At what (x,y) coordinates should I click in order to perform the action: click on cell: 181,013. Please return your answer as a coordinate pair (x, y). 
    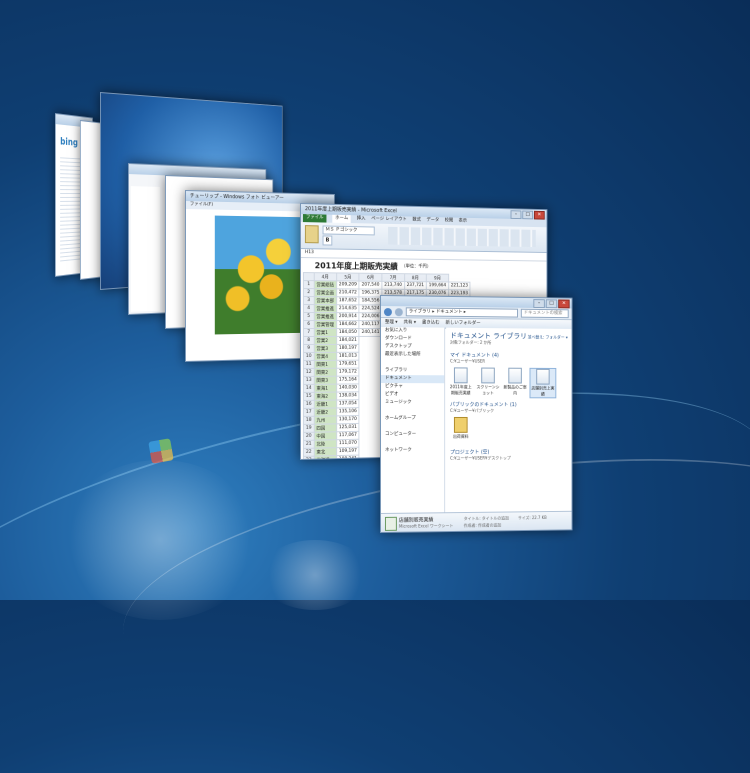
    Looking at the image, I should click on (347, 356).